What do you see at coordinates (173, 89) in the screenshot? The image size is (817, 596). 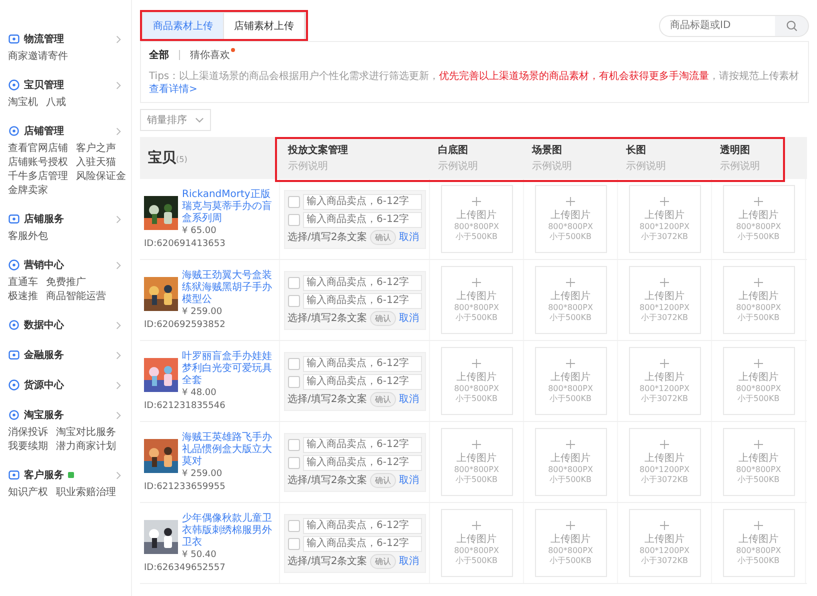 I see `details-link: 查看详情>` at bounding box center [173, 89].